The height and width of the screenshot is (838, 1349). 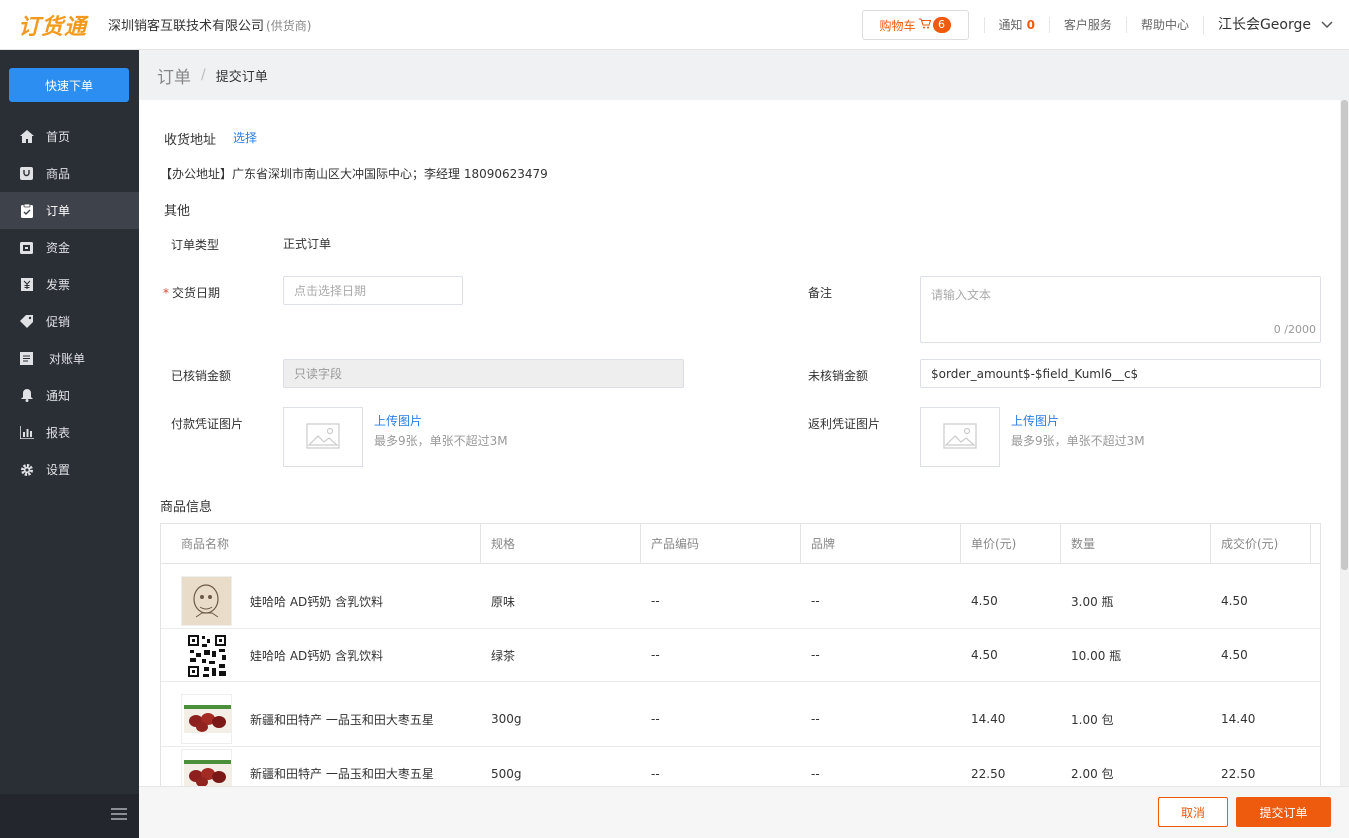 What do you see at coordinates (69, 85) in the screenshot?
I see `quick-order-button: 快速下单` at bounding box center [69, 85].